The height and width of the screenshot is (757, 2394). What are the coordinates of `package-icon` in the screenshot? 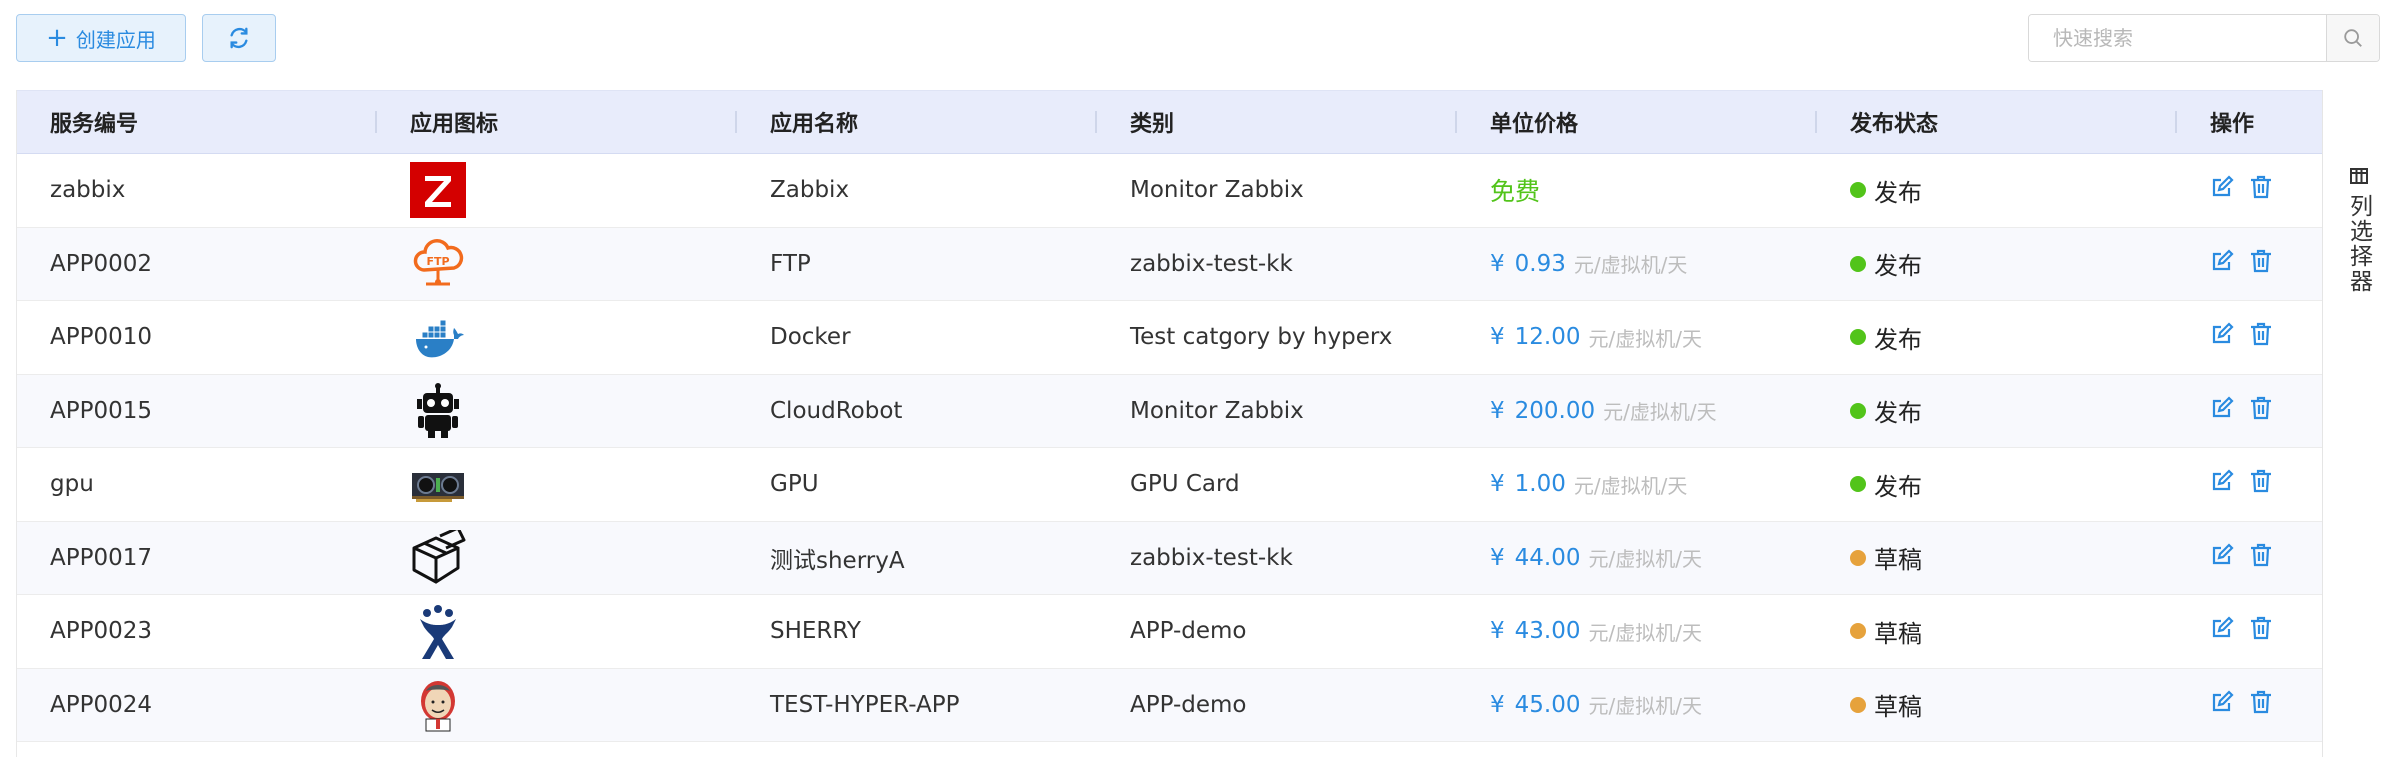 It's located at (438, 557).